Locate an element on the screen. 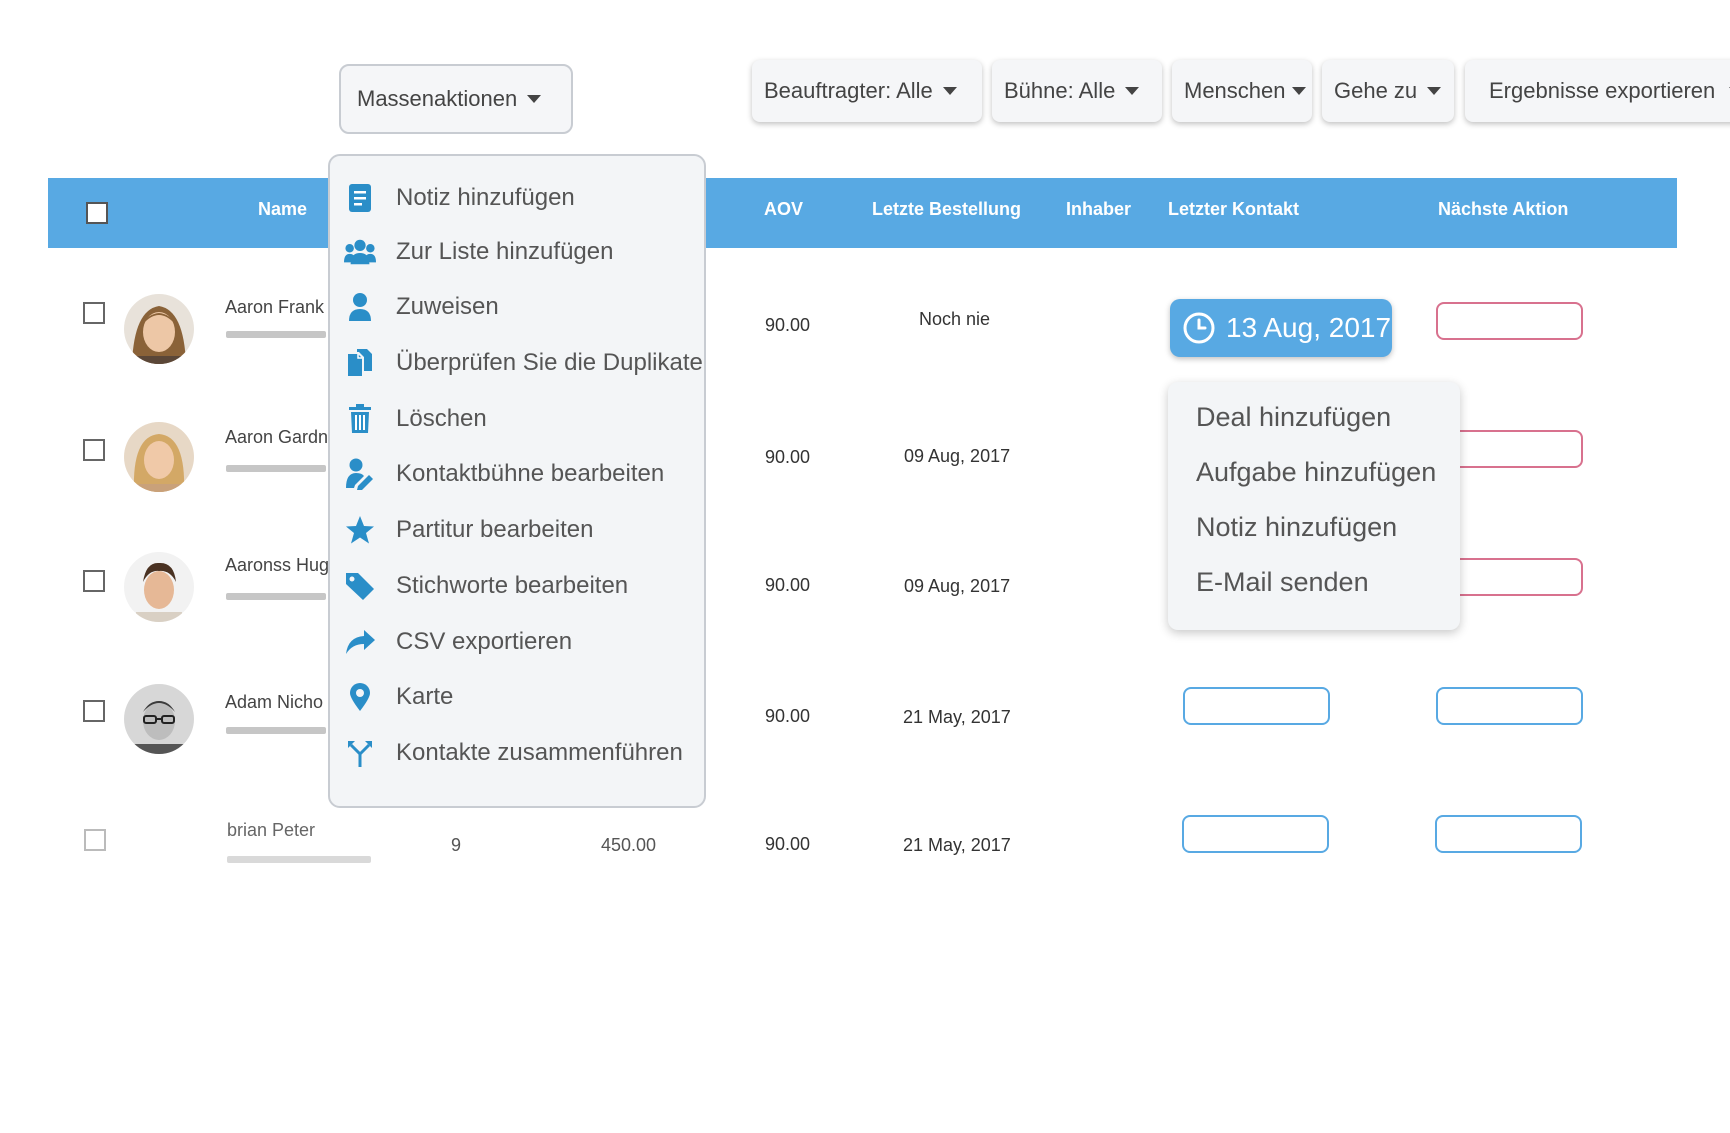  menu-item-edit-tags: Stichworte bearbeiten is located at coordinates (486, 586).